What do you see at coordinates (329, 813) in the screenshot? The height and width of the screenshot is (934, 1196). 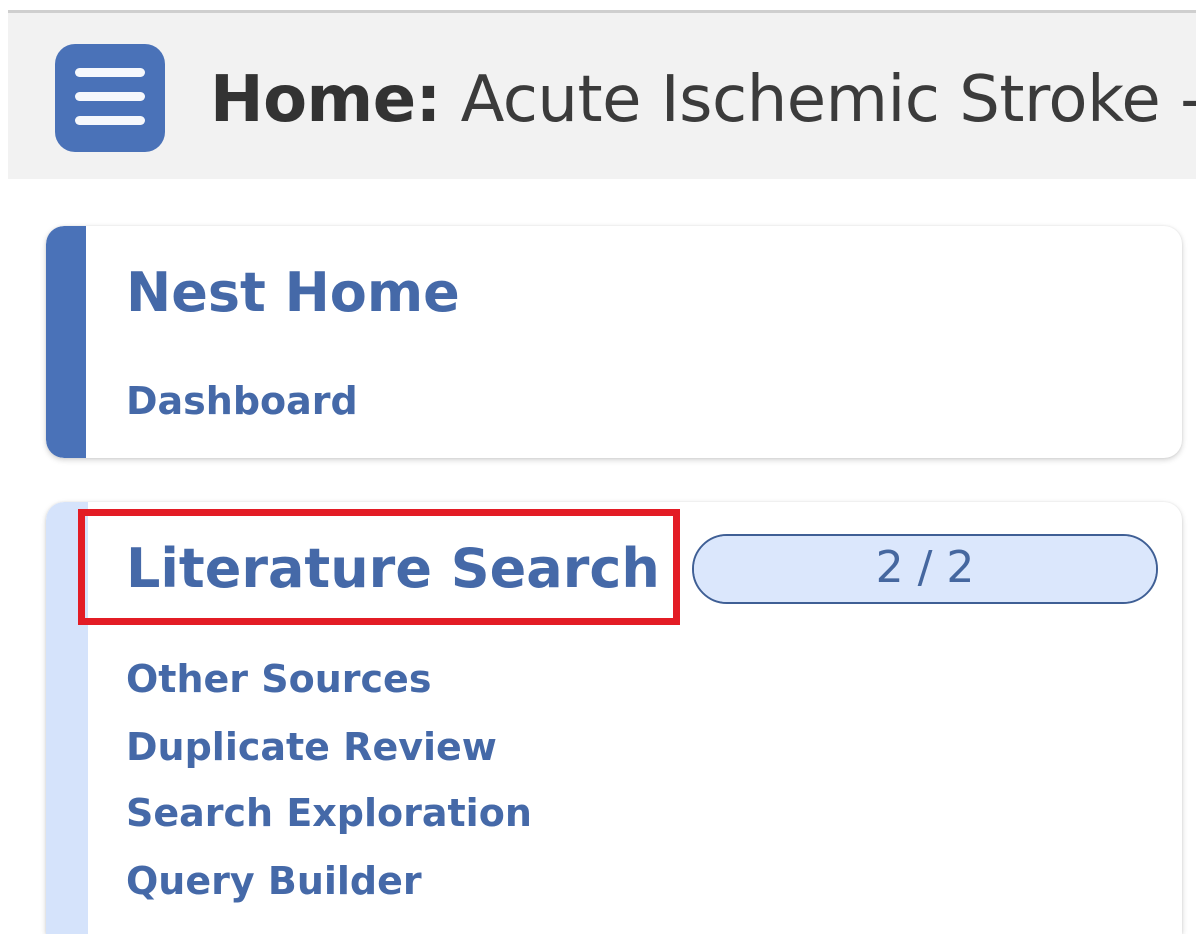 I see `search-exploration-link: Search Exploration` at bounding box center [329, 813].